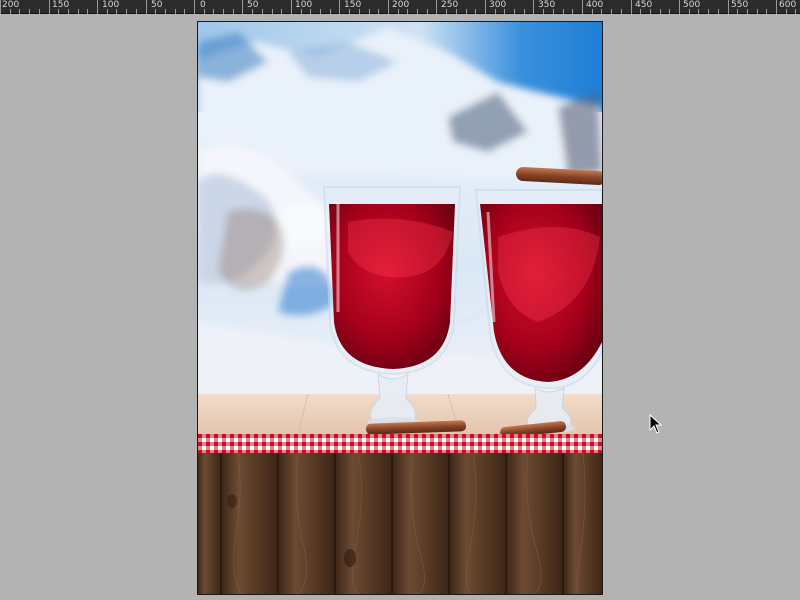  Describe the element at coordinates (644, 5) in the screenshot. I see `ruler-label: 450` at that location.